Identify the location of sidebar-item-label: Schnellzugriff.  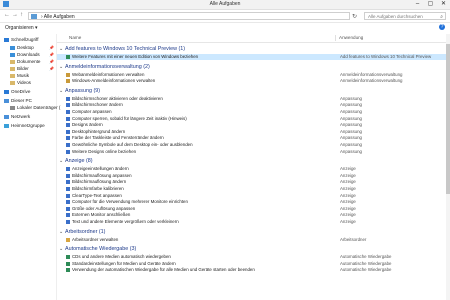
(25, 39).